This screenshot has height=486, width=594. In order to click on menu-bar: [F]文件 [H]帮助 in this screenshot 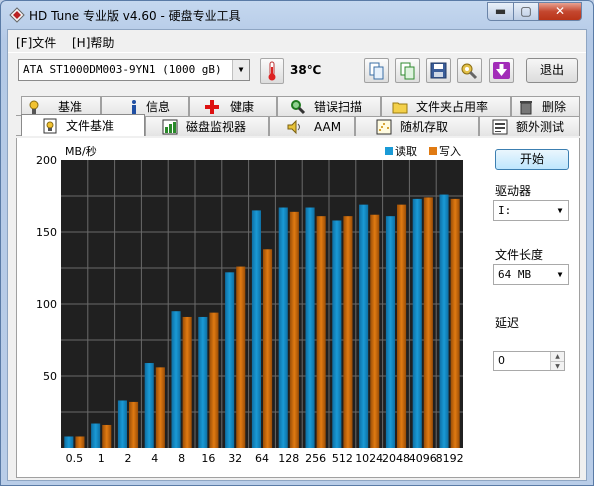, I will do `click(297, 41)`.